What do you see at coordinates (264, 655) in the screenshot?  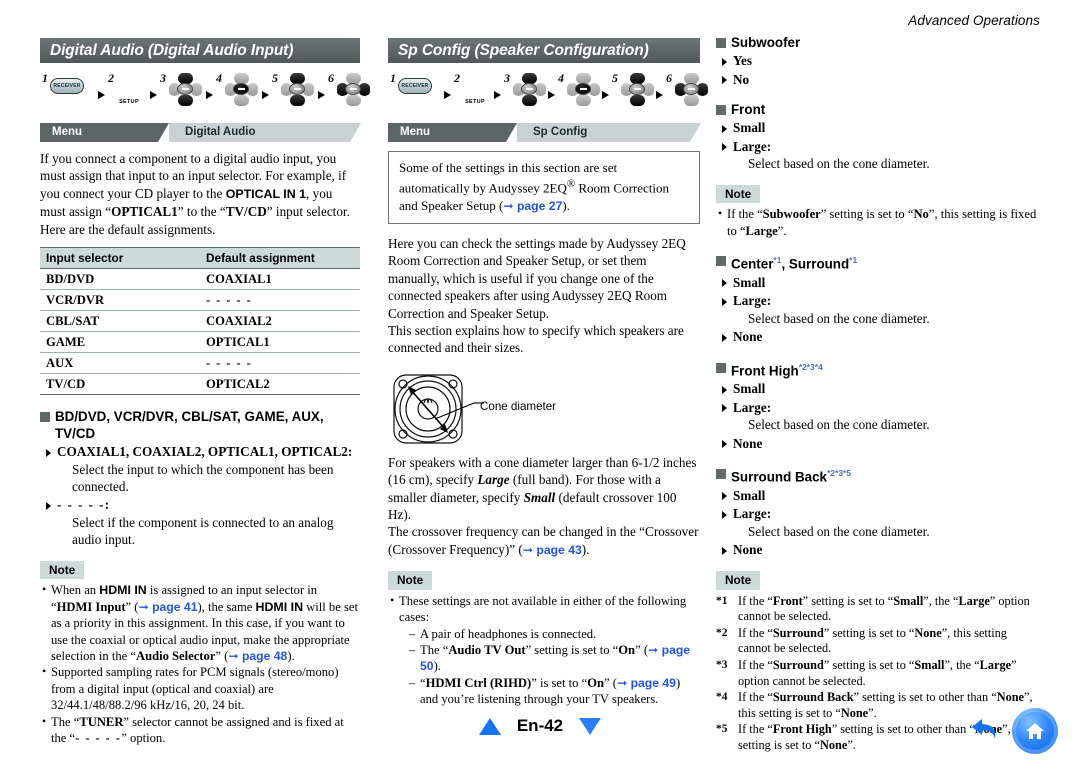 I see `page-link-label: page 48` at bounding box center [264, 655].